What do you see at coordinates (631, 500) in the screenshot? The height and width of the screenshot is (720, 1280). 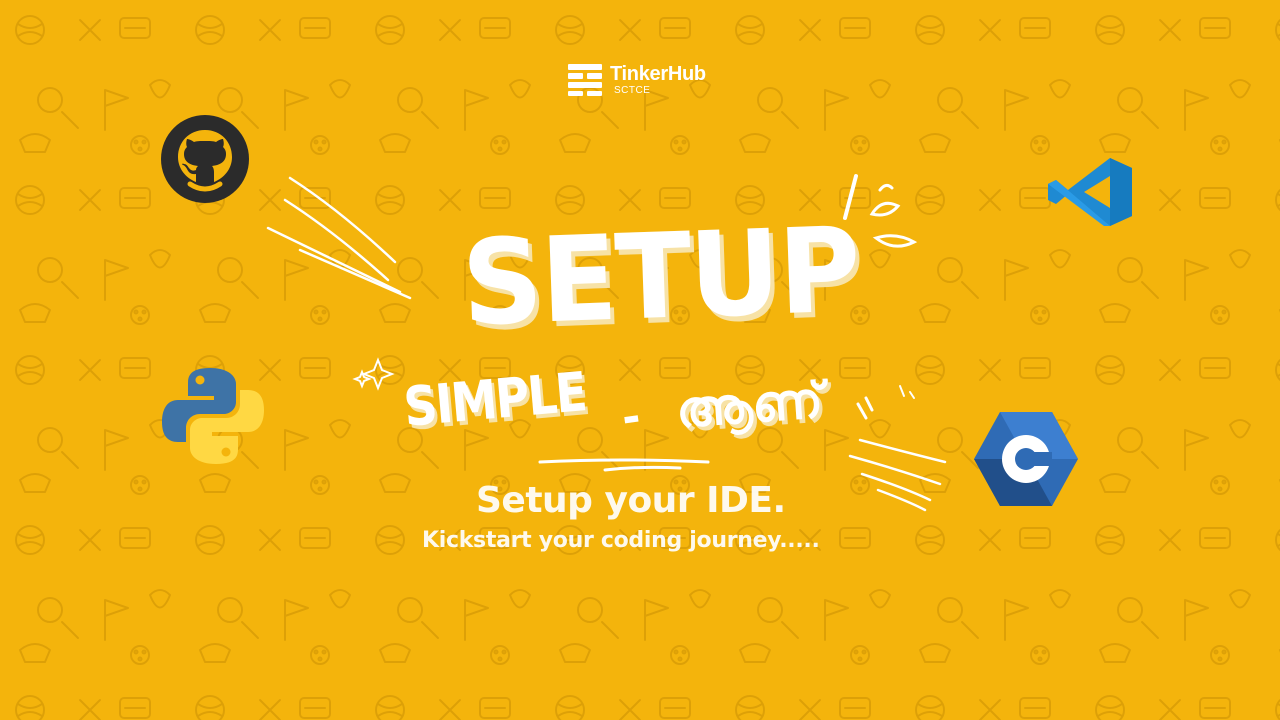 I see `subheading: Setup your IDE.` at bounding box center [631, 500].